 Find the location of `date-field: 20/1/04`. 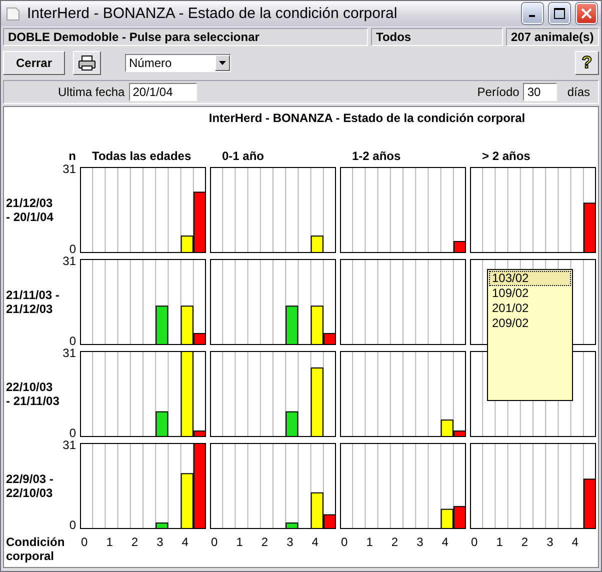

date-field: 20/1/04 is located at coordinates (162, 92).